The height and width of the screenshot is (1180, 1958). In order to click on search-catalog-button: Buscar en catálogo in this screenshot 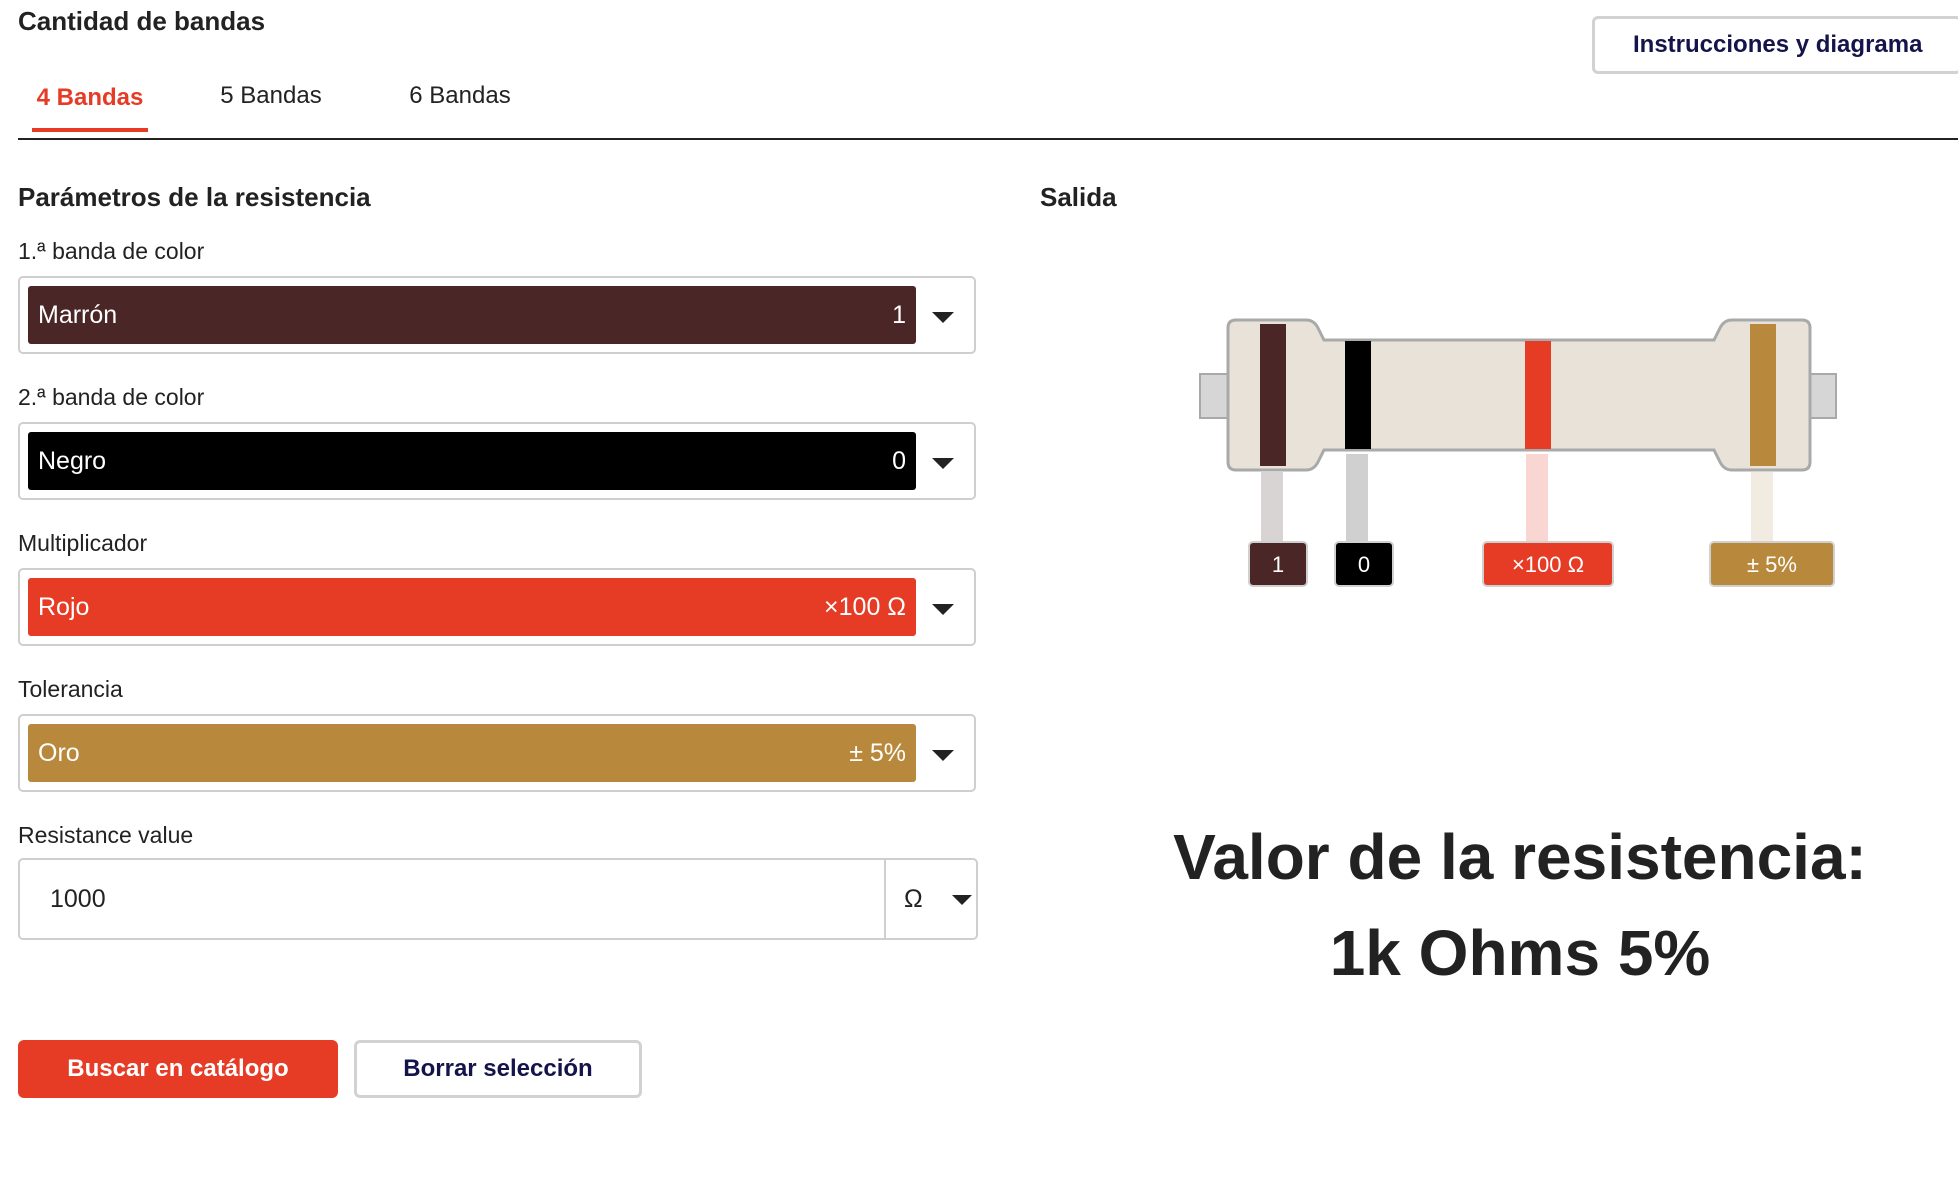, I will do `click(178, 1069)`.